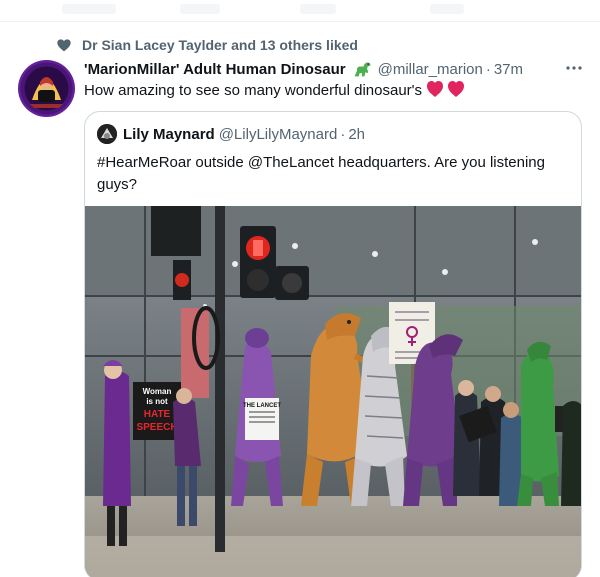 The width and height of the screenshot is (600, 577). I want to click on quoted-avatar-image, so click(107, 134).